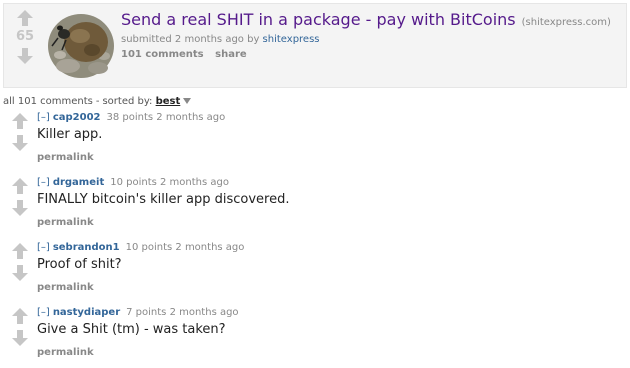  What do you see at coordinates (566, 22) in the screenshot?
I see `post-domain: (shitexpress.com)` at bounding box center [566, 22].